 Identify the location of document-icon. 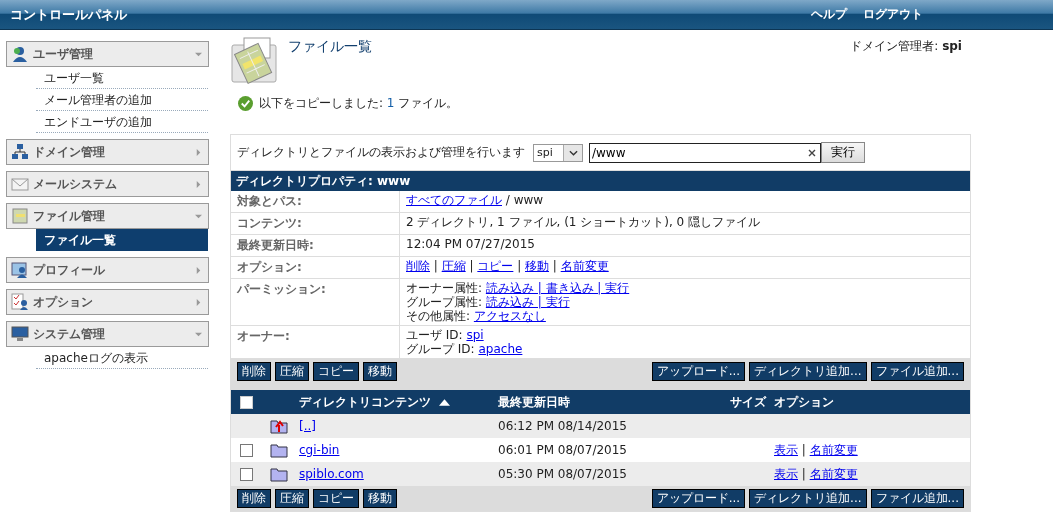
(20, 216).